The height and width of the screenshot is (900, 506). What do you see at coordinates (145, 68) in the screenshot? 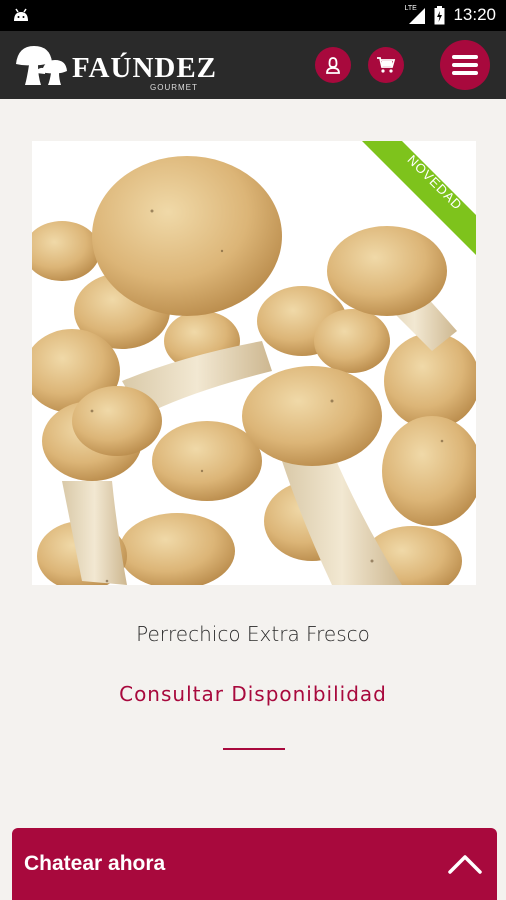
I see `brand-name: FAÚNDEZ` at bounding box center [145, 68].